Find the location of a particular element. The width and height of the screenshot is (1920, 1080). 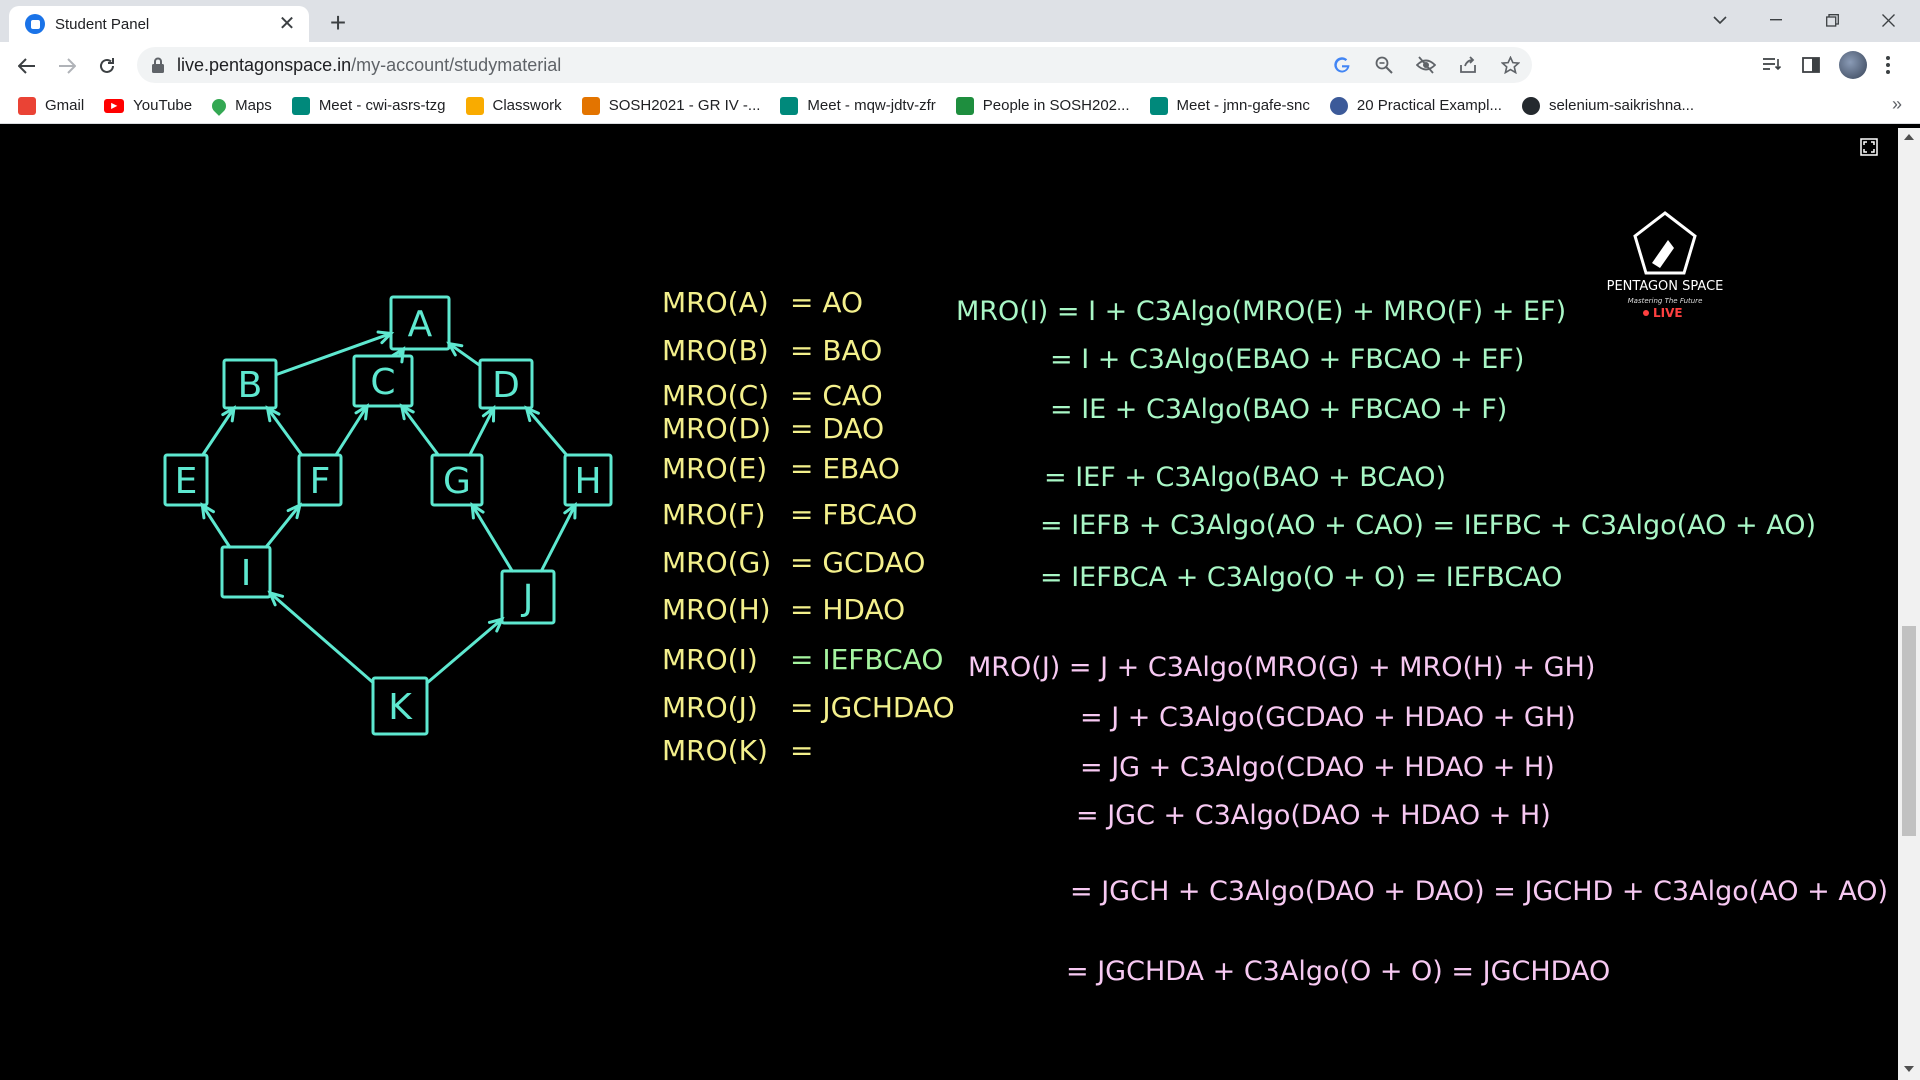

youtube-icon: ▶ is located at coordinates (114, 105).